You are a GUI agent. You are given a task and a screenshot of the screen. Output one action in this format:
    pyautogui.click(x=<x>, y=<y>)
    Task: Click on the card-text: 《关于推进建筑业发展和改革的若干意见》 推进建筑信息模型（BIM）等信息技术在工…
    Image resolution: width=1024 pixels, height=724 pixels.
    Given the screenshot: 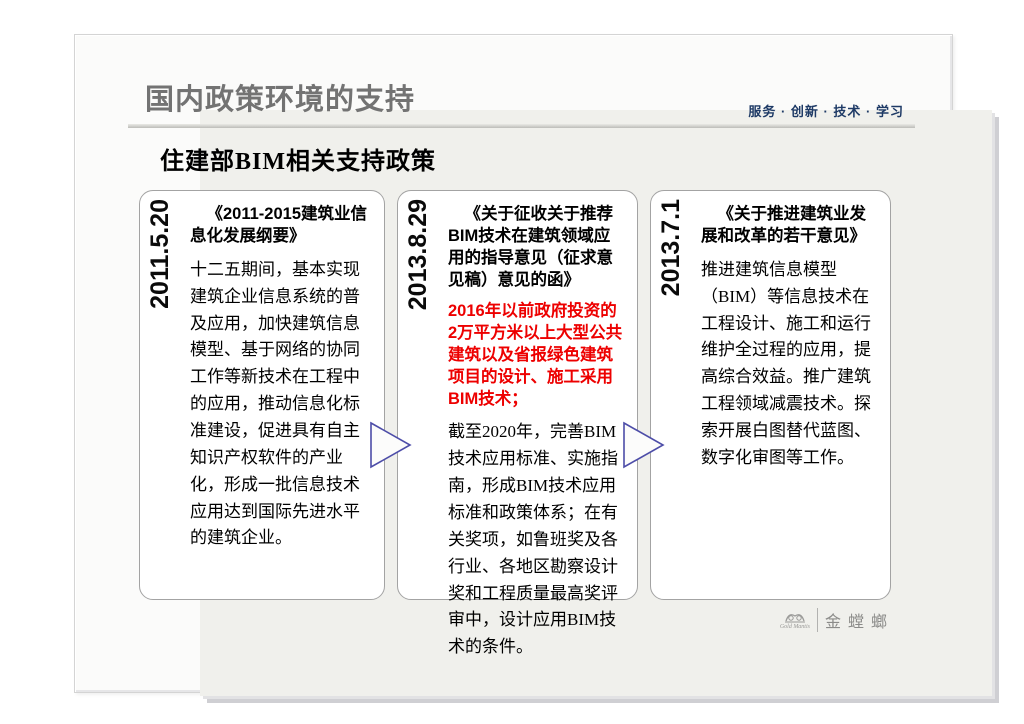 What is the action you would take?
    pyautogui.click(x=789, y=395)
    